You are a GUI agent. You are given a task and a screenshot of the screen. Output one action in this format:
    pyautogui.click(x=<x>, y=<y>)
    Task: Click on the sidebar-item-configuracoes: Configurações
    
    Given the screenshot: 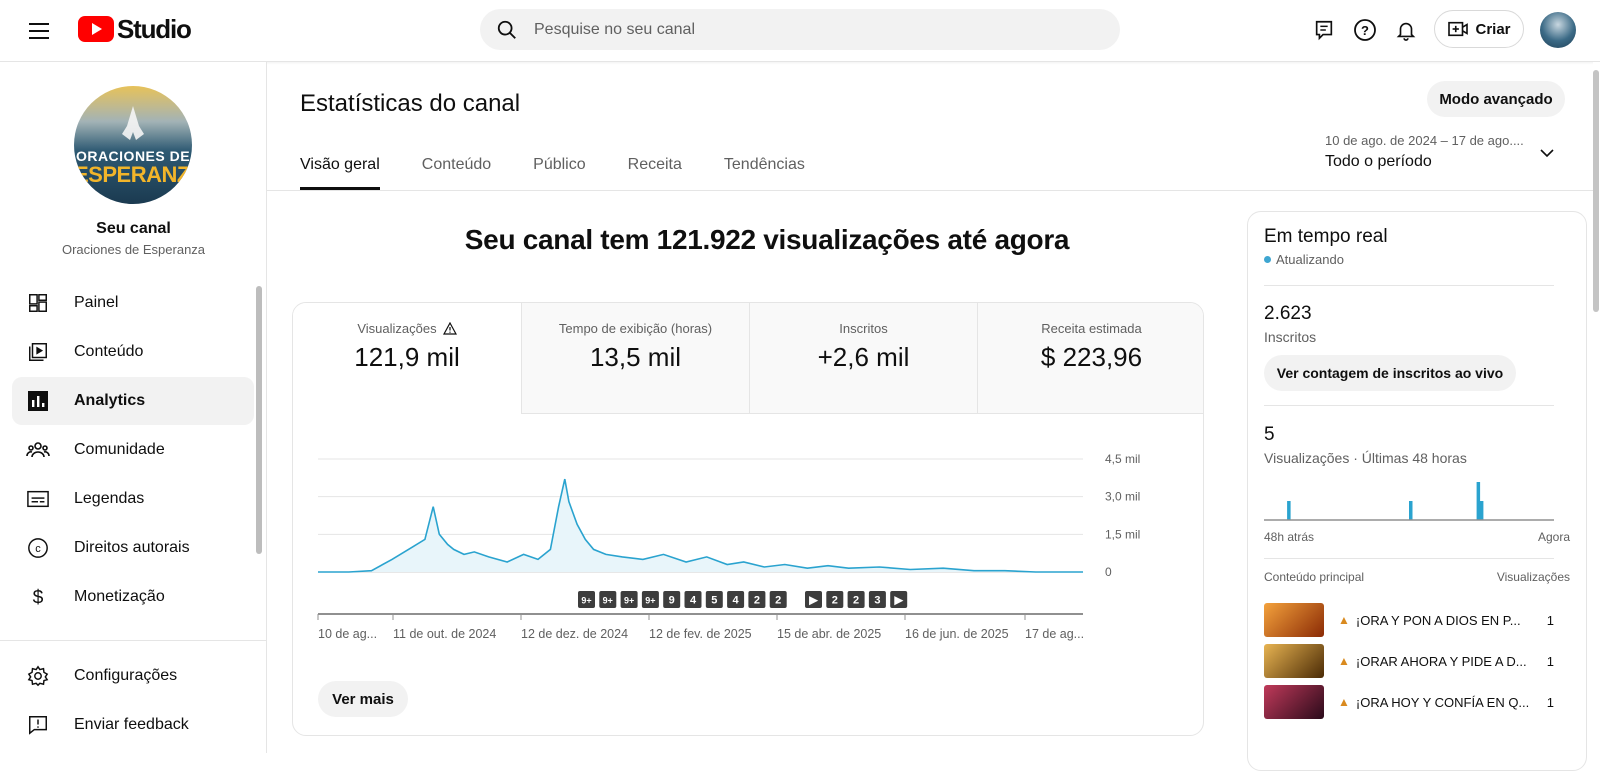 What is the action you would take?
    pyautogui.click(x=133, y=676)
    